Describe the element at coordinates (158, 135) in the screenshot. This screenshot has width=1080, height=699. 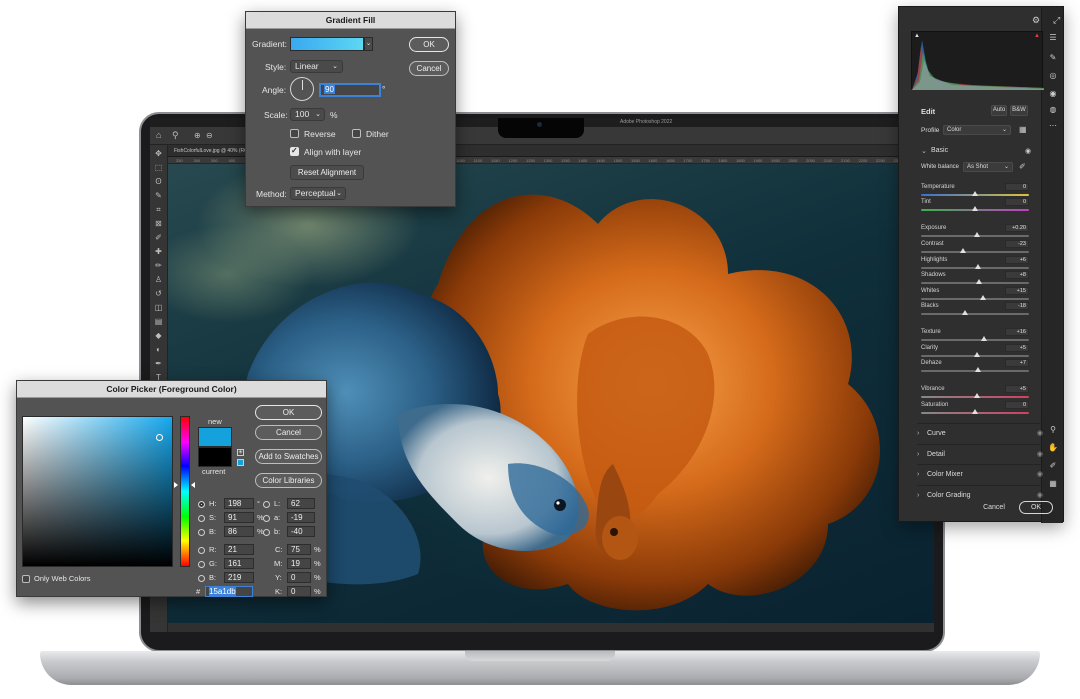
I see `home-icon: ⌂` at that location.